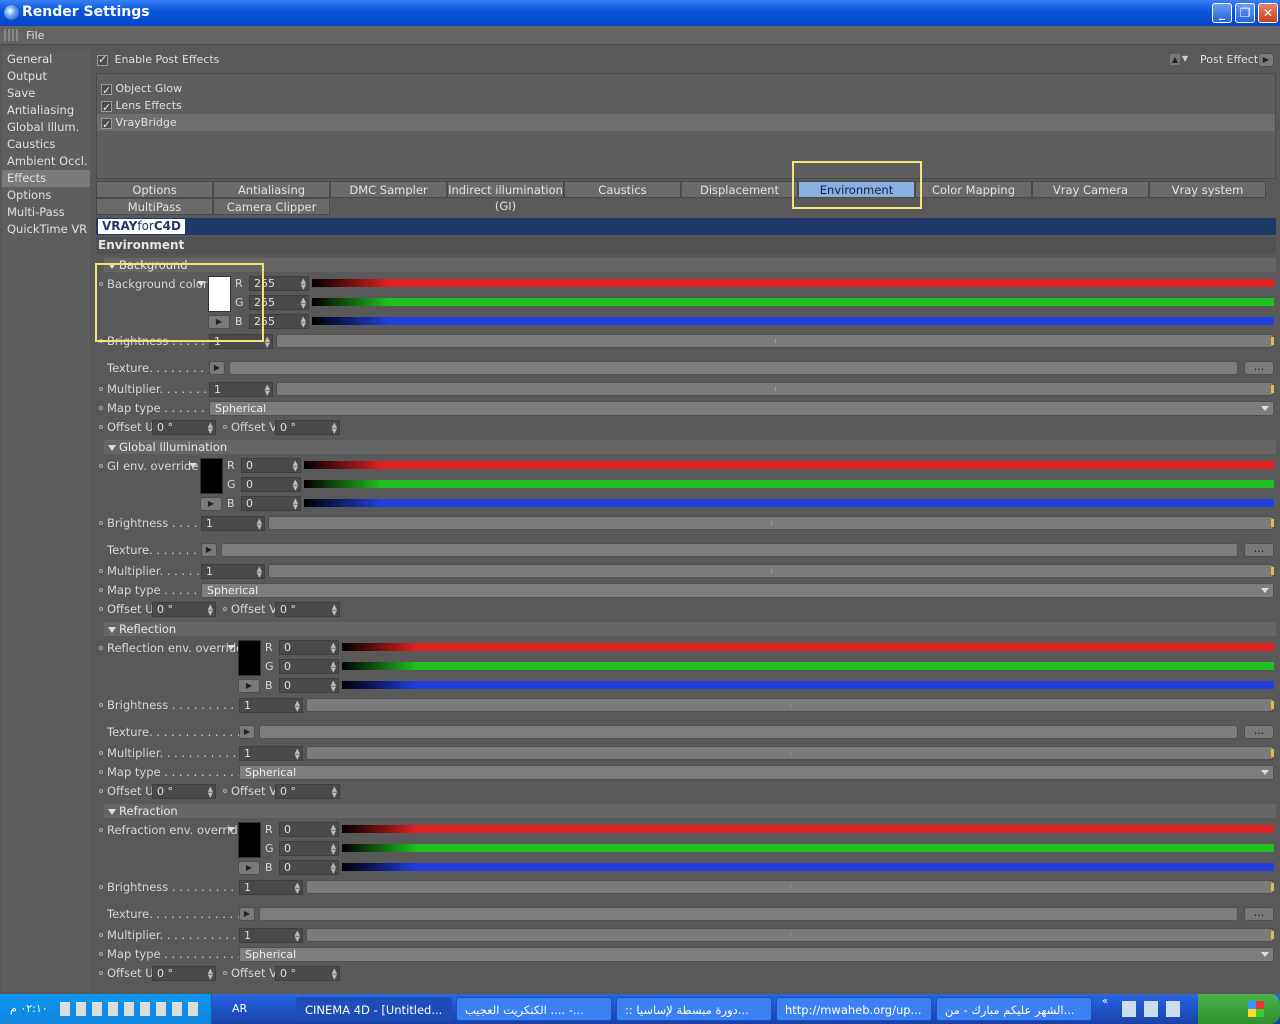 This screenshot has width=1280, height=1024. What do you see at coordinates (307, 791) in the screenshot?
I see `reflection-offsetv-field: 0 ° ▲ ▼` at bounding box center [307, 791].